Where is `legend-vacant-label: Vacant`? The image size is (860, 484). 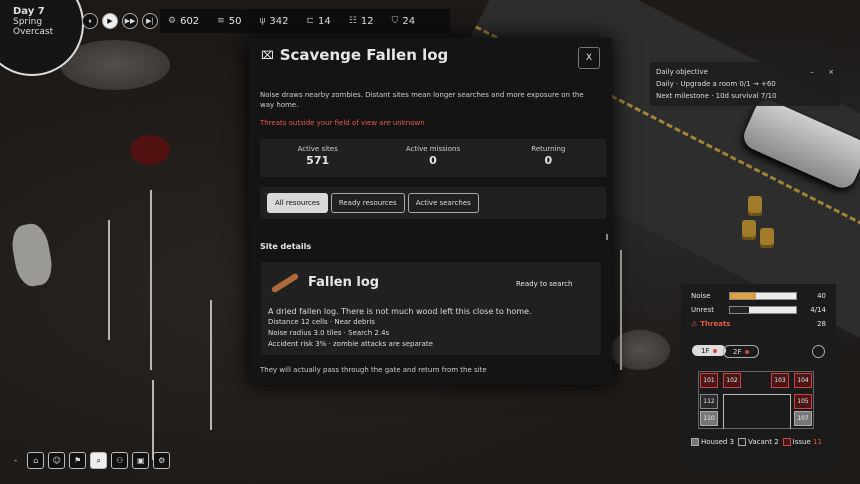 legend-vacant-label: Vacant is located at coordinates (760, 442).